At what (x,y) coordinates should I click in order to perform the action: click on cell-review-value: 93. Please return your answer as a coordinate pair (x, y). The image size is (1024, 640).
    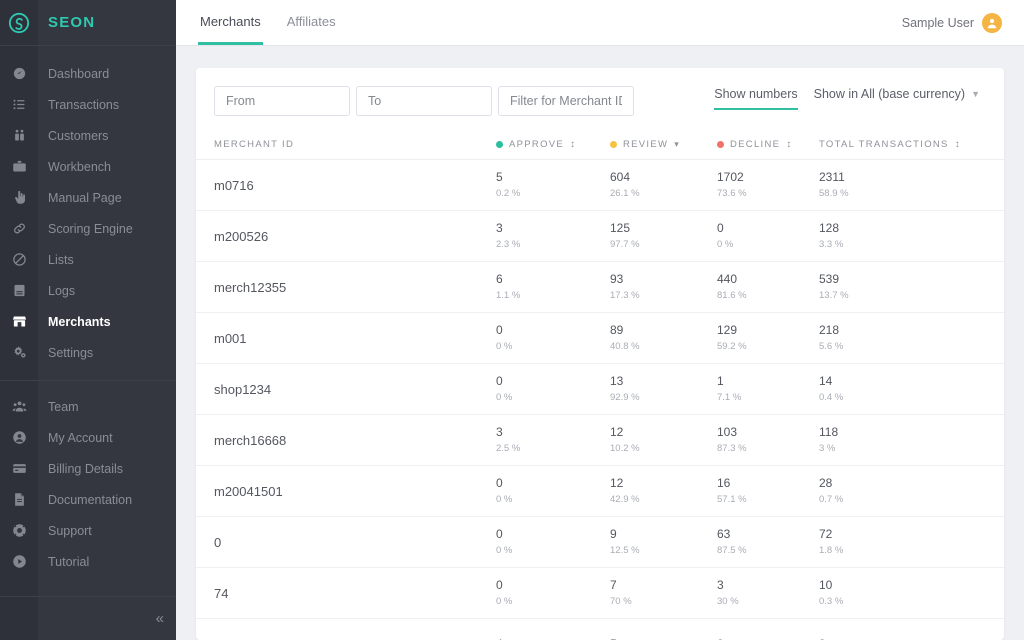
    Looking at the image, I should click on (617, 278).